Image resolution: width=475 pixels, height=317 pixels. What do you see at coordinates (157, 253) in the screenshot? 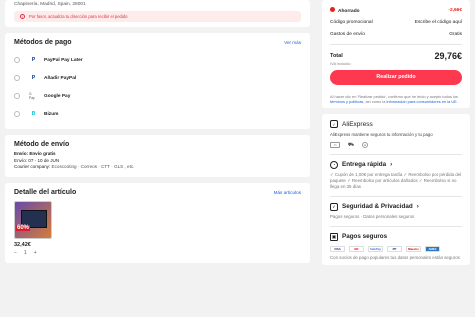
I see `quantity-stepper: − 1 +` at bounding box center [157, 253].